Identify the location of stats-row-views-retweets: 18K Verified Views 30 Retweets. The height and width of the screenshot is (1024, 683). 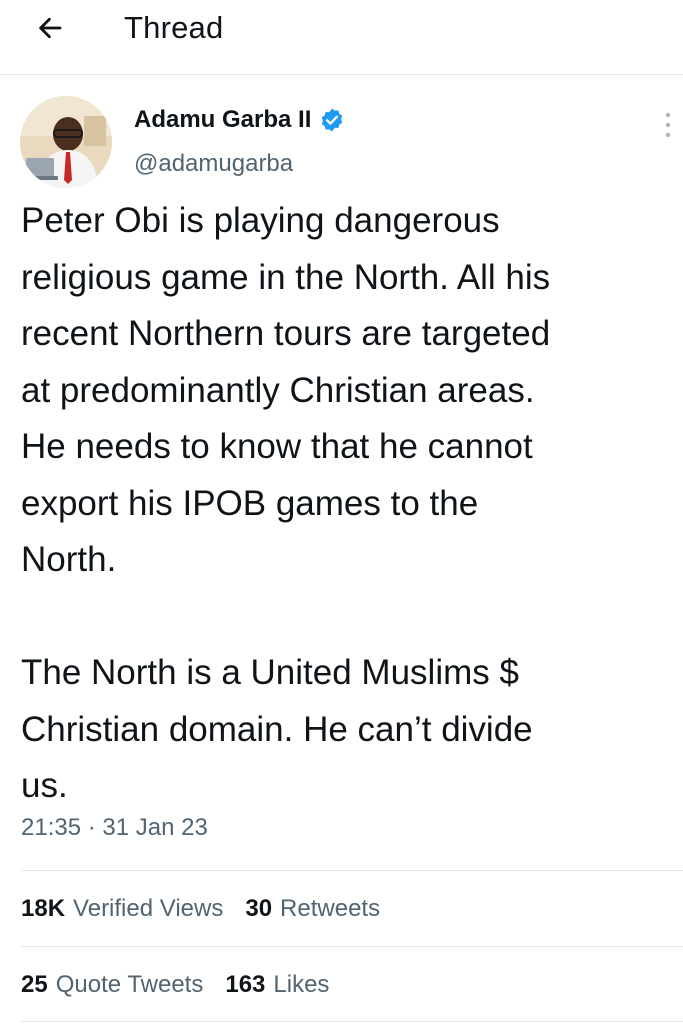
(211, 909).